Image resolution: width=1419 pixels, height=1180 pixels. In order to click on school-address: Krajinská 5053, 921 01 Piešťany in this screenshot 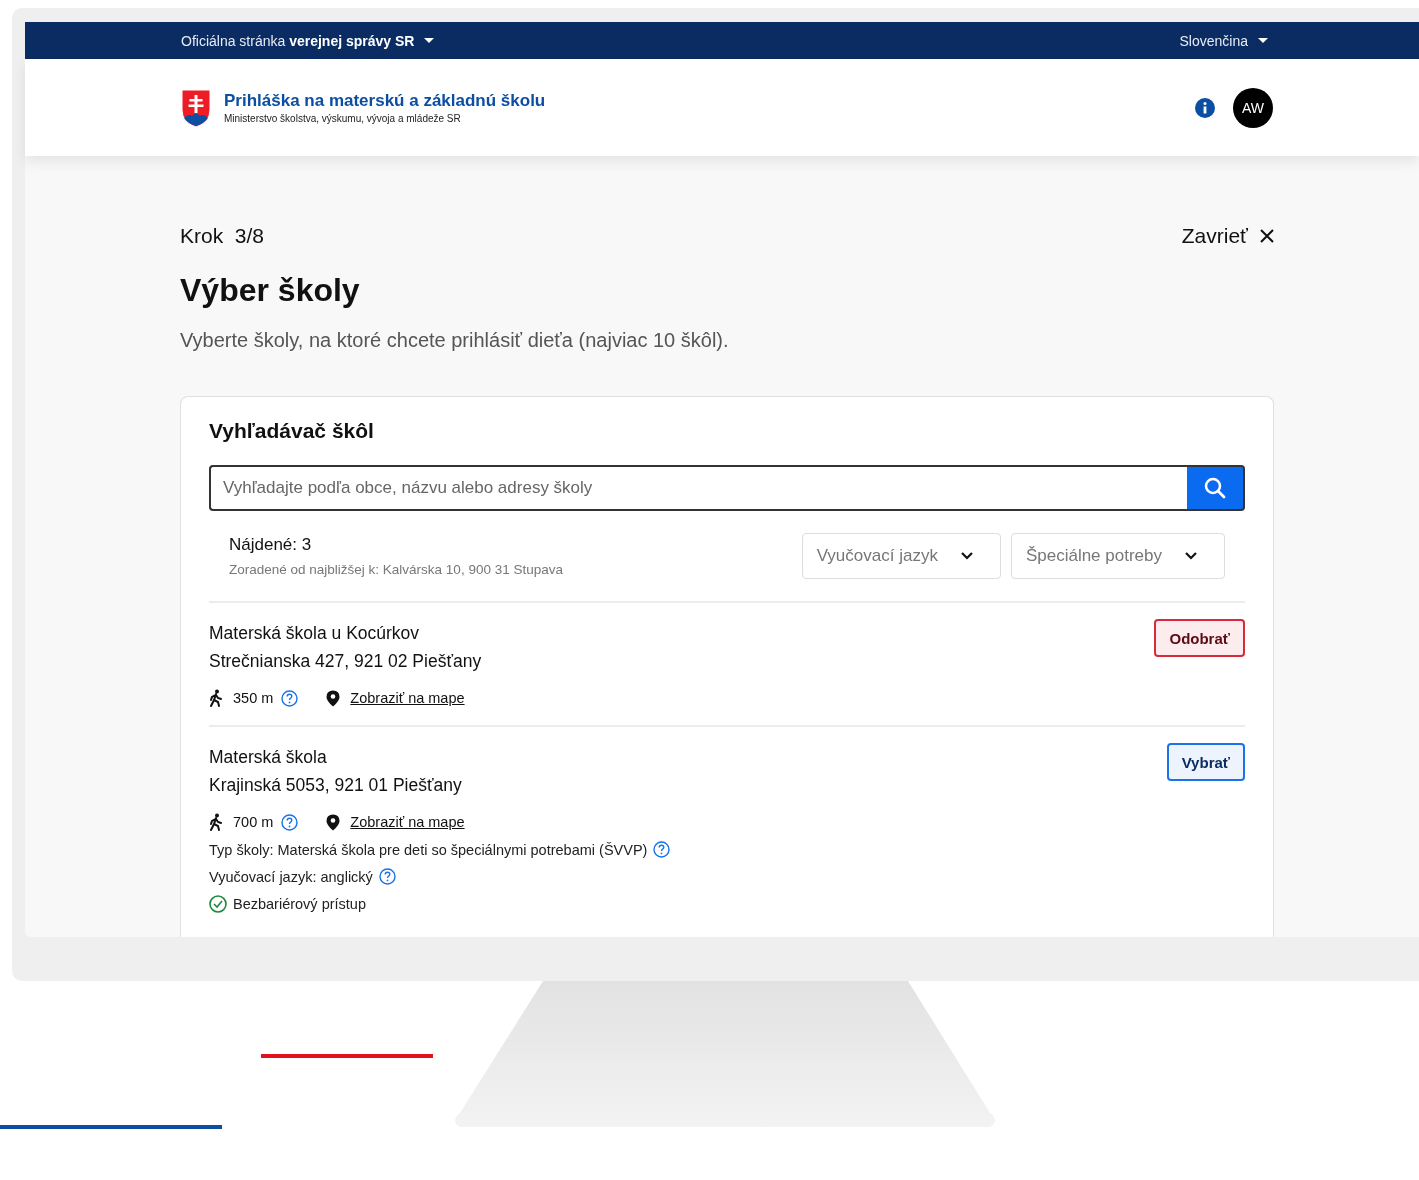, I will do `click(335, 785)`.